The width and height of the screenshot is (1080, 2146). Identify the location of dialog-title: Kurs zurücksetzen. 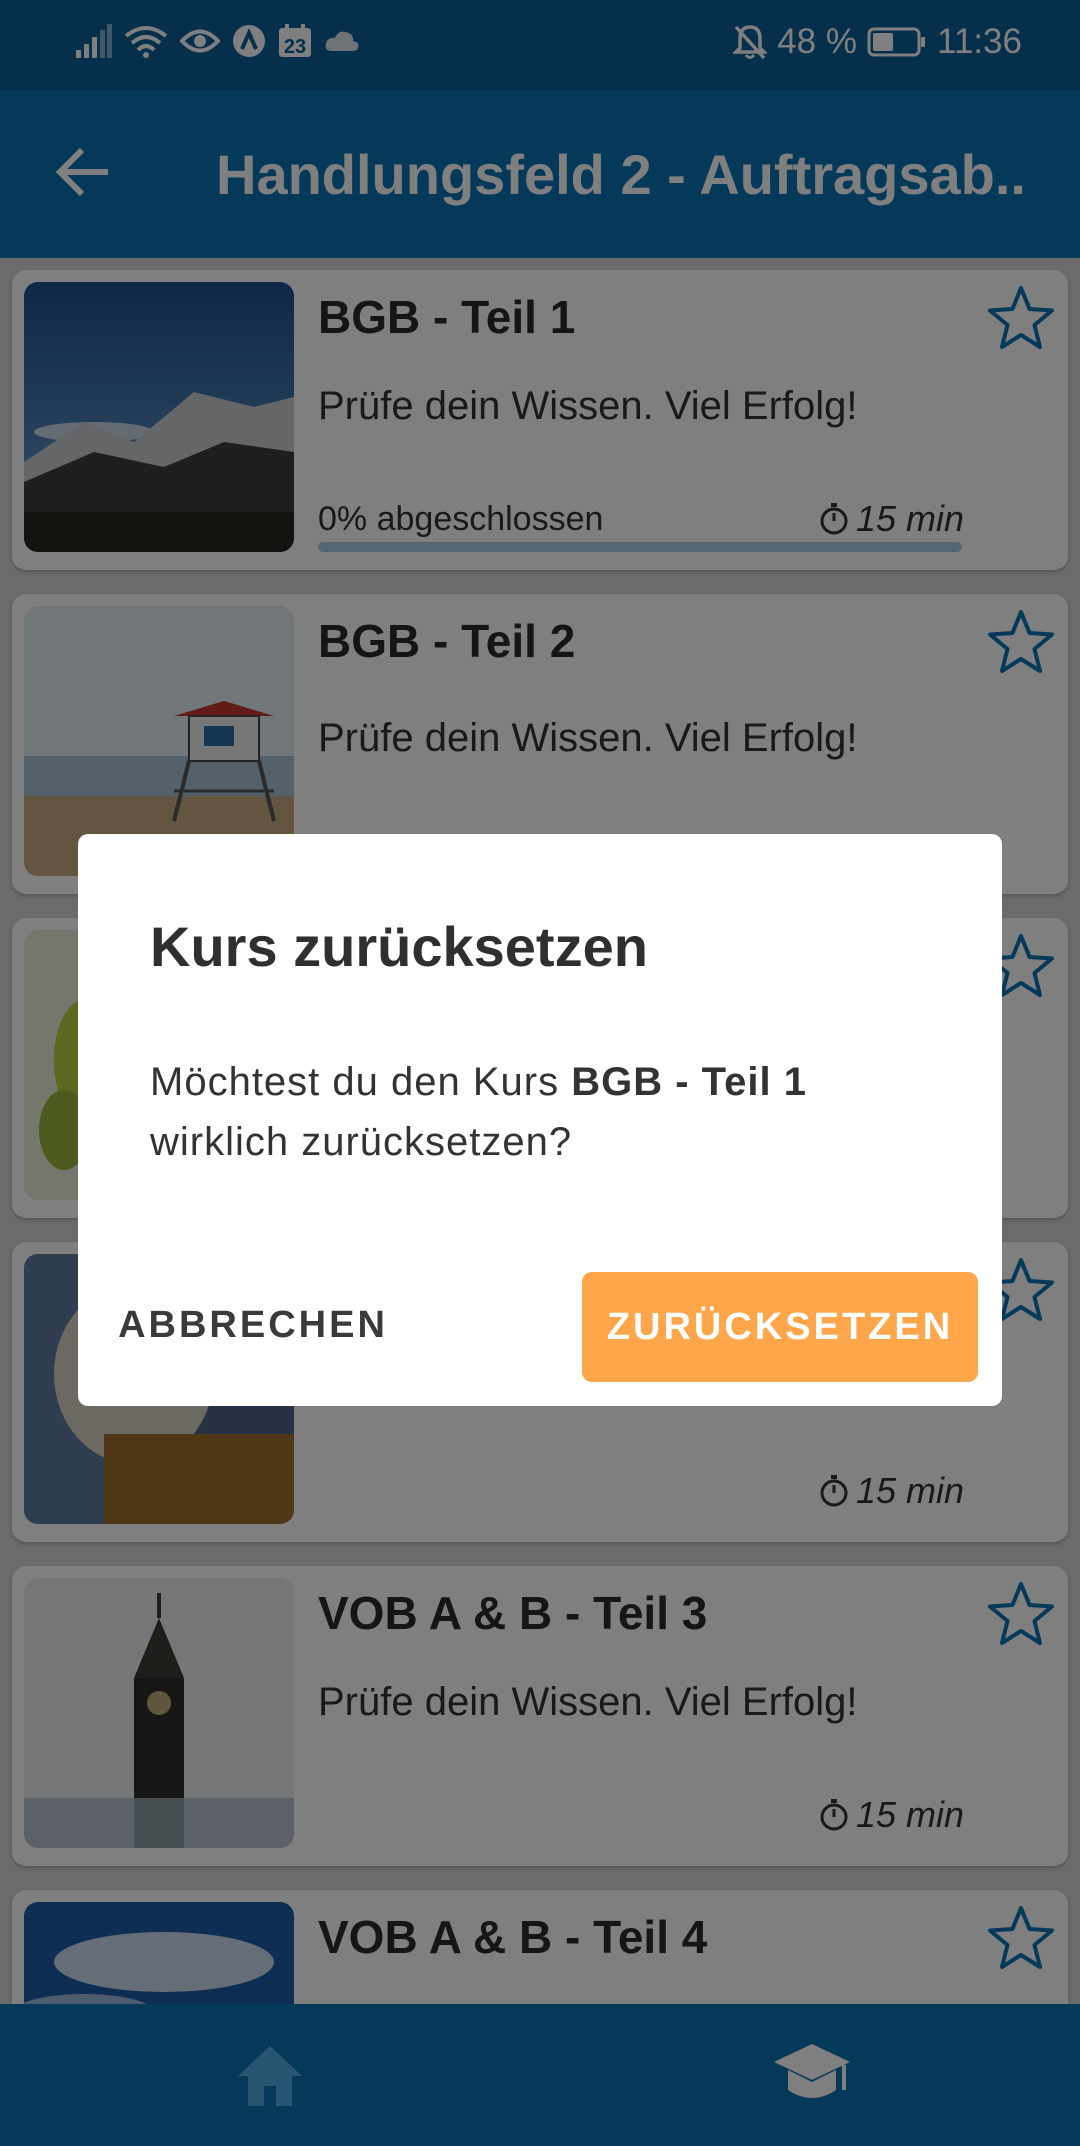
(399, 946).